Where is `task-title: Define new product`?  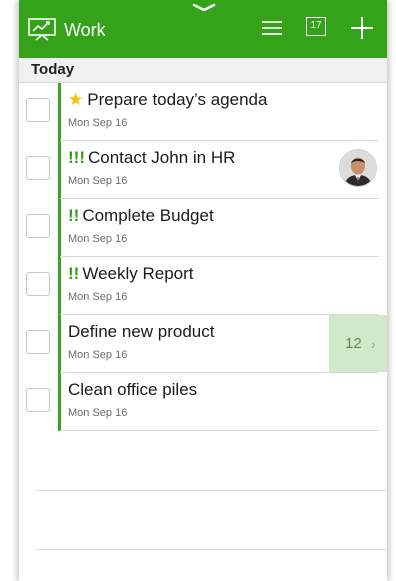
task-title: Define new product is located at coordinates (141, 331).